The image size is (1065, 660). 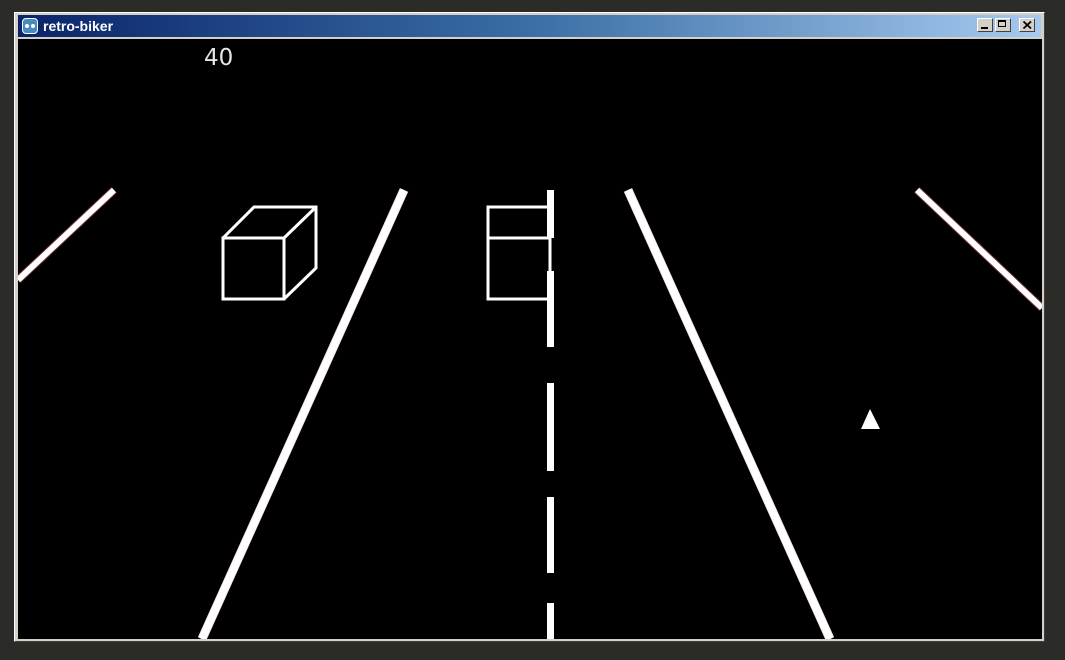 What do you see at coordinates (519, 253) in the screenshot?
I see `cube-obstacle-center` at bounding box center [519, 253].